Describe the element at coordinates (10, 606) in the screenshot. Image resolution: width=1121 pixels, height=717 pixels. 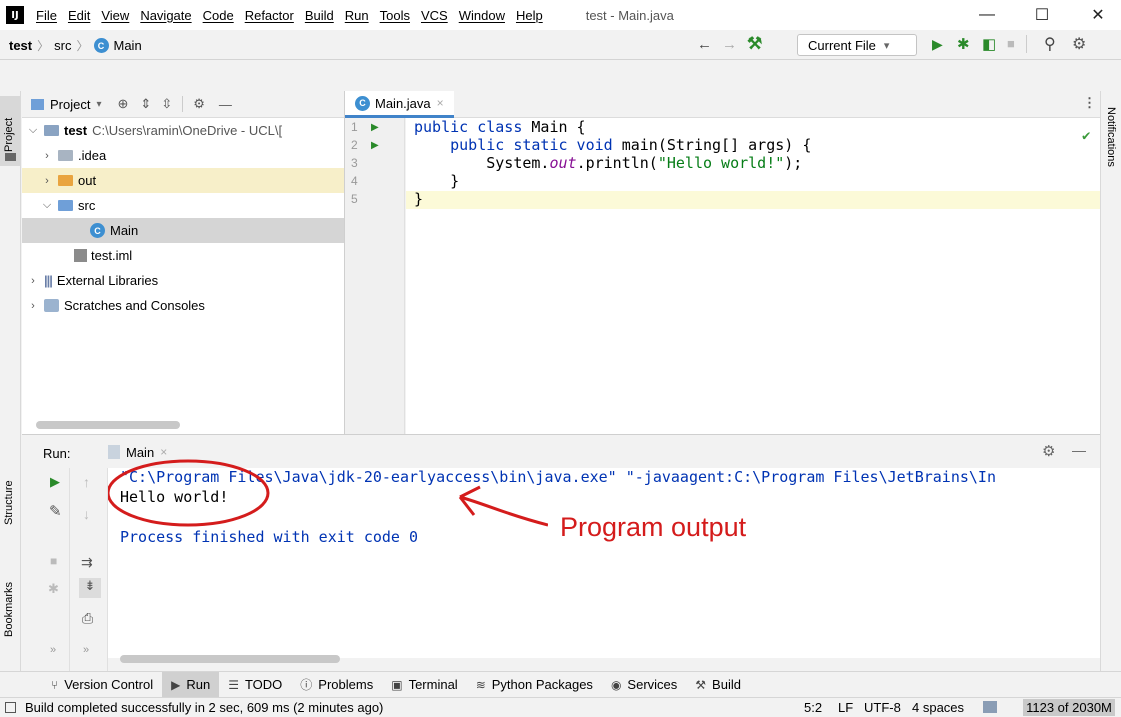
I see `bookmarks-tool-button: Bookmarks` at that location.